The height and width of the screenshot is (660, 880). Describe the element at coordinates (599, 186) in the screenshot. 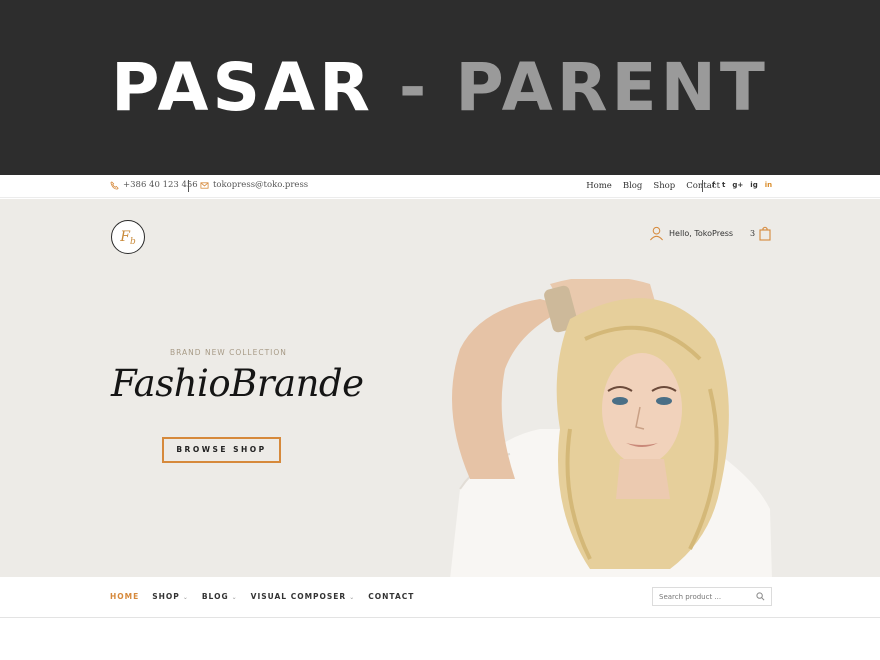

I see `top-nav-home: Home` at that location.